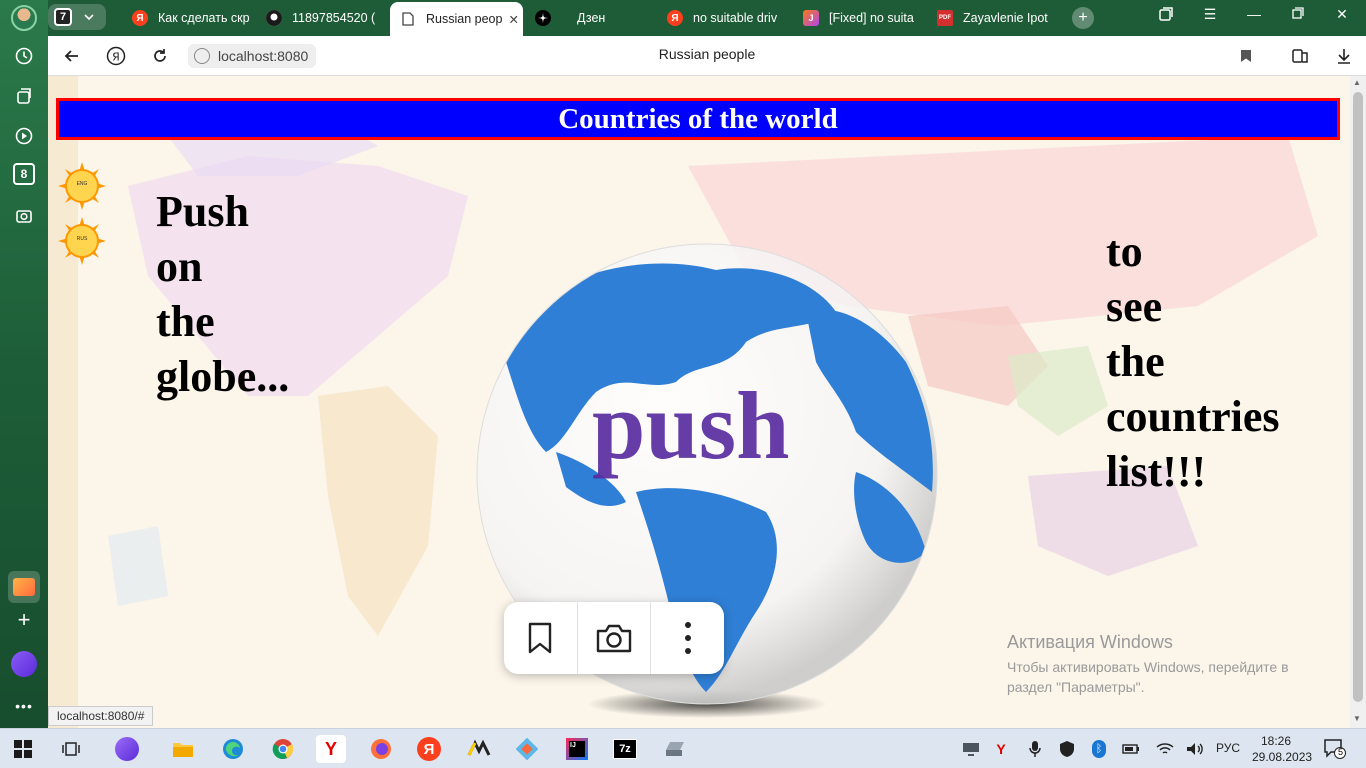  What do you see at coordinates (1228, 748) in the screenshot?
I see `language-indicator: РУС` at bounding box center [1228, 748].